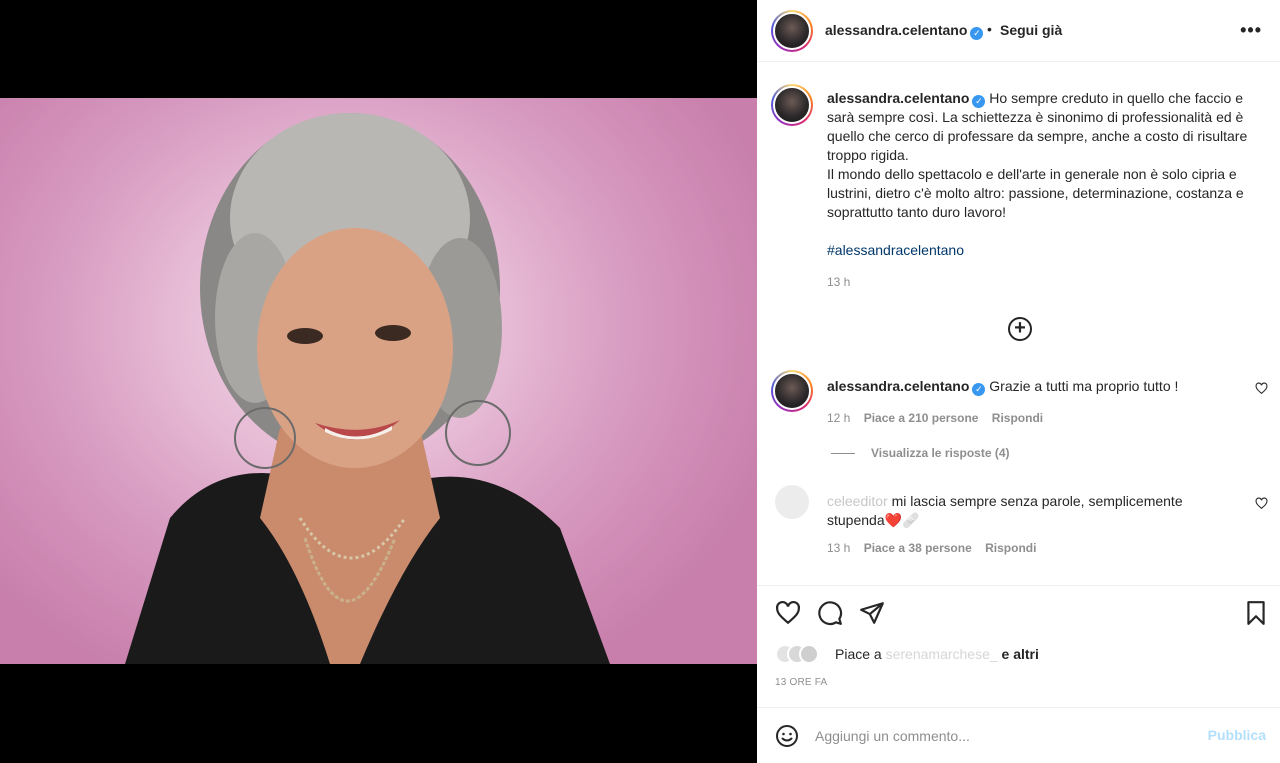 Image resolution: width=1280 pixels, height=763 pixels. What do you see at coordinates (1237, 735) in the screenshot?
I see `publish-button: Pubblica` at bounding box center [1237, 735].